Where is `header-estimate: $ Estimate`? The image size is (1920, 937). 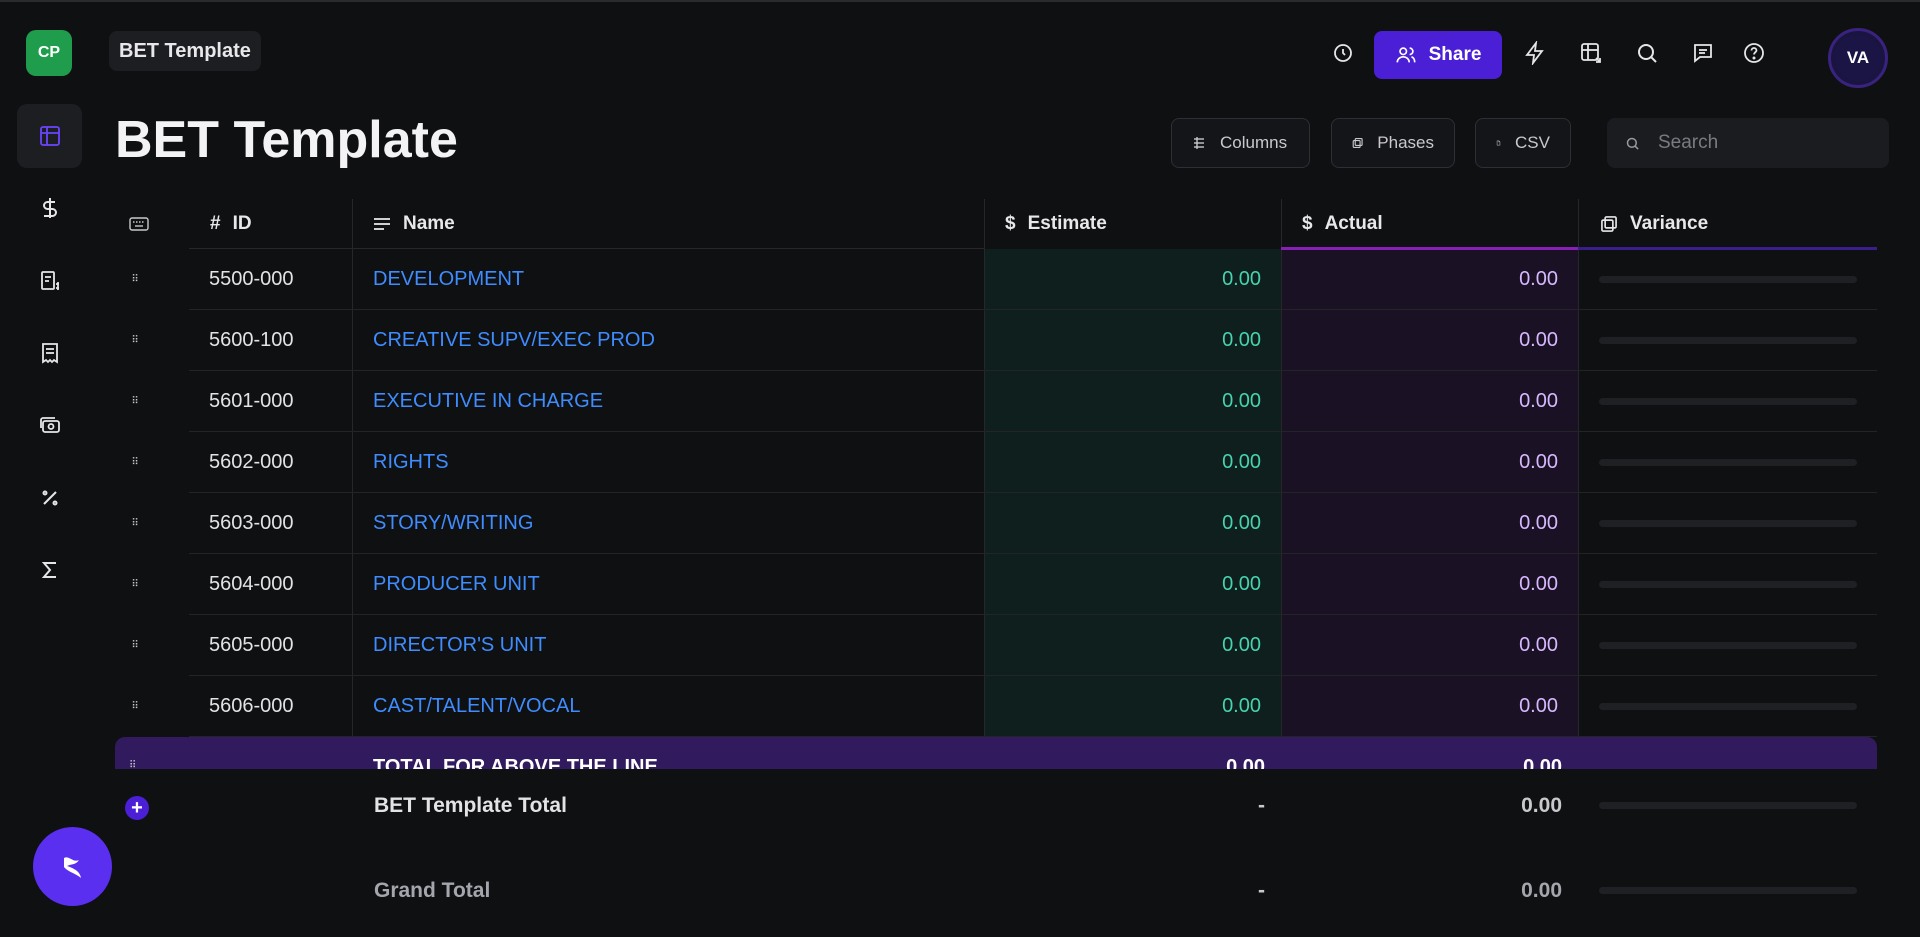 header-estimate: $ Estimate is located at coordinates (1056, 224).